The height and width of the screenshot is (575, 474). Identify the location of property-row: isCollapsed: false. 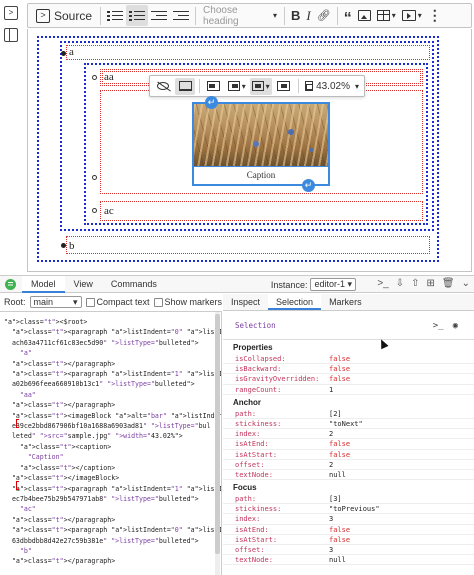
(348, 359).